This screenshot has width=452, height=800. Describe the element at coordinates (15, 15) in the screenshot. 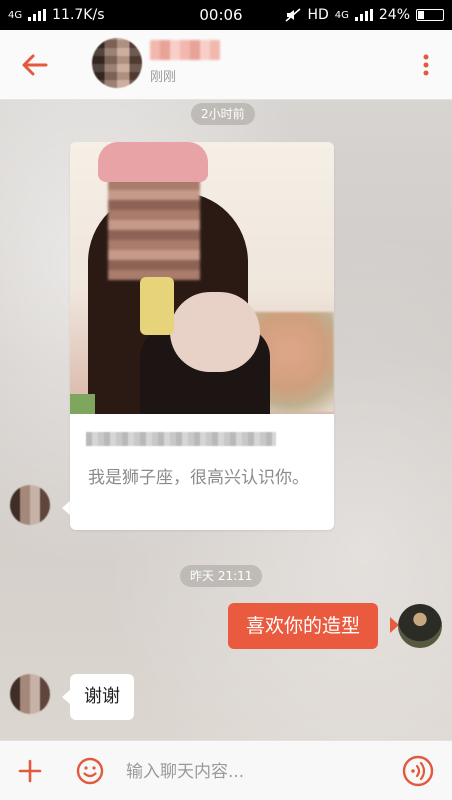

I see `network-type: 4G` at that location.